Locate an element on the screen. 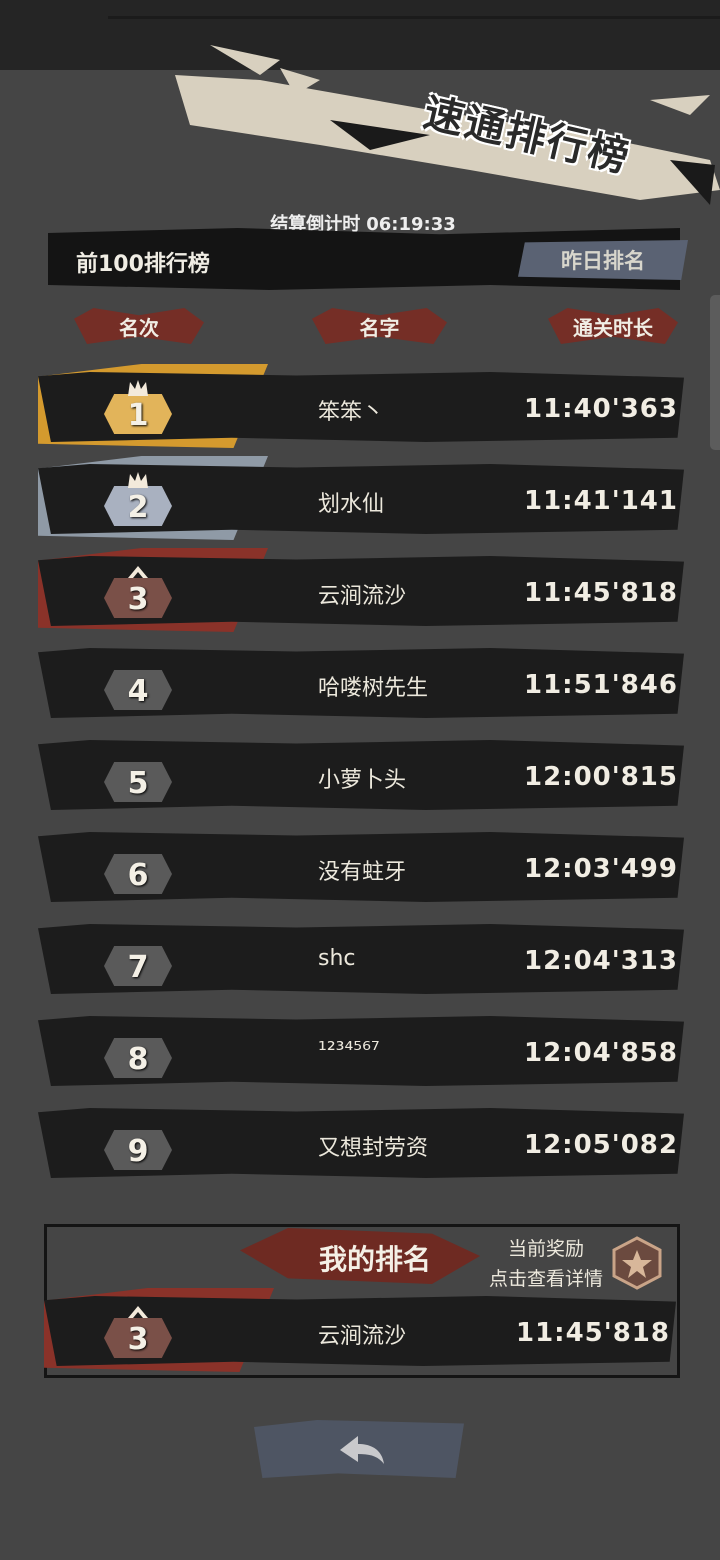 This screenshot has width=720, height=1560. ranking-row: 2 划水仙 11:41'141 is located at coordinates (361, 498).